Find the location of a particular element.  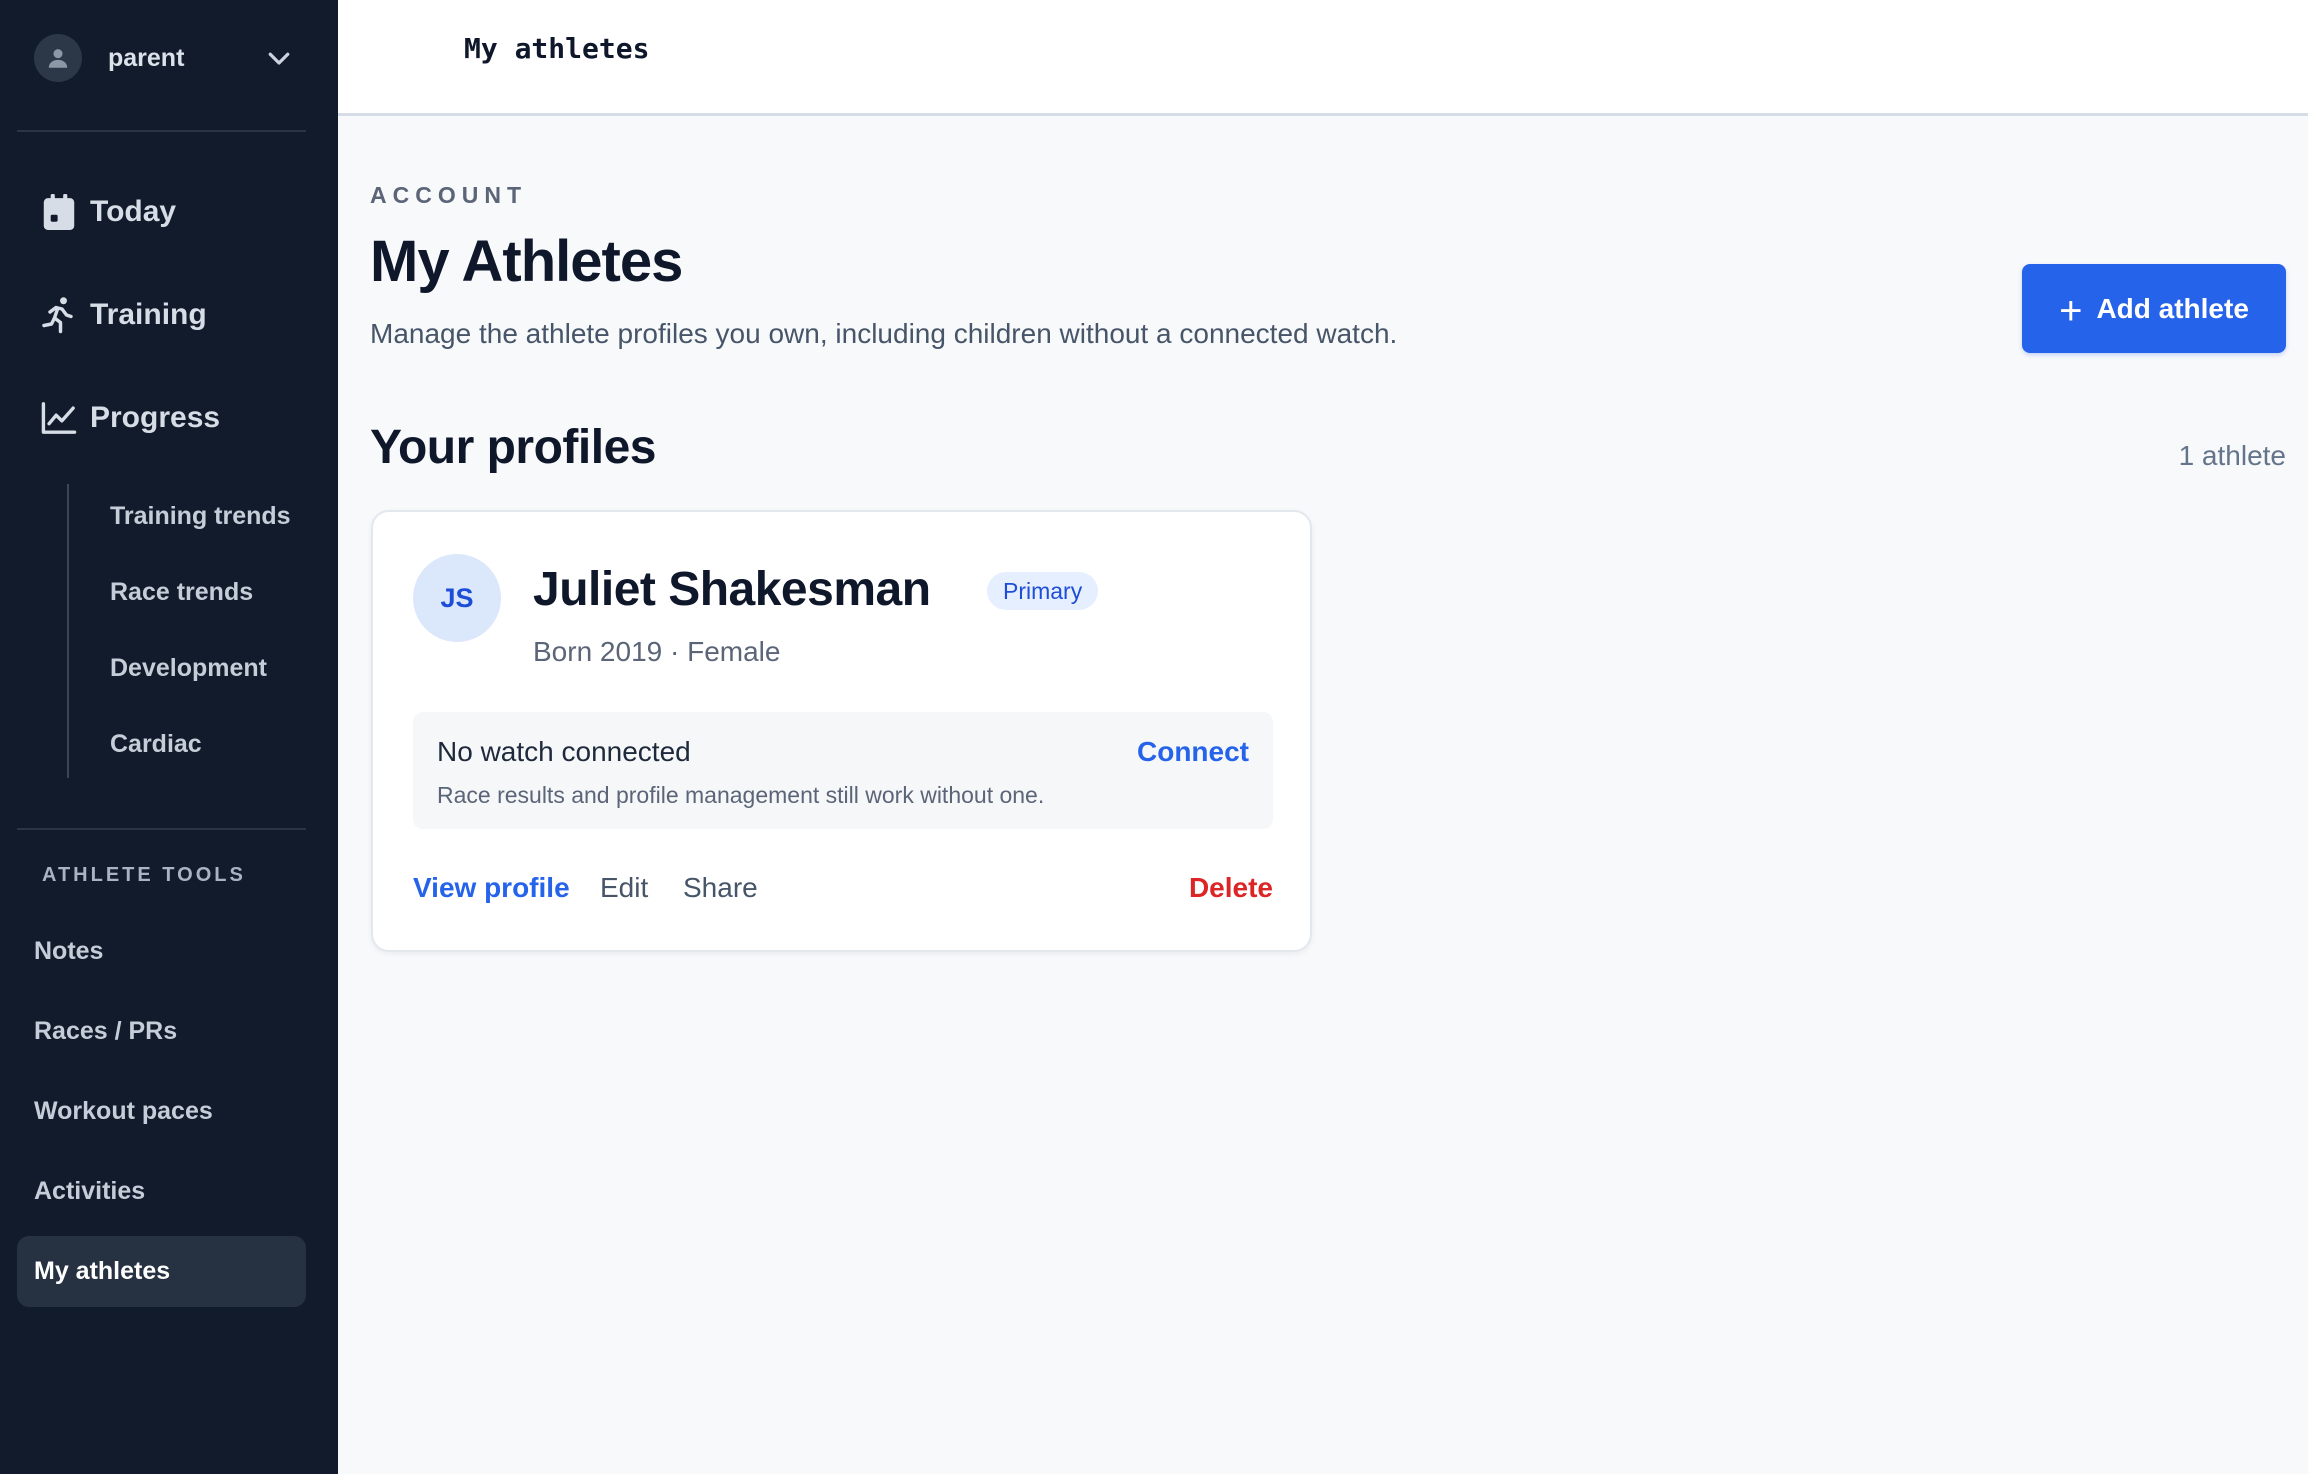

line-chart-icon is located at coordinates (59, 418).